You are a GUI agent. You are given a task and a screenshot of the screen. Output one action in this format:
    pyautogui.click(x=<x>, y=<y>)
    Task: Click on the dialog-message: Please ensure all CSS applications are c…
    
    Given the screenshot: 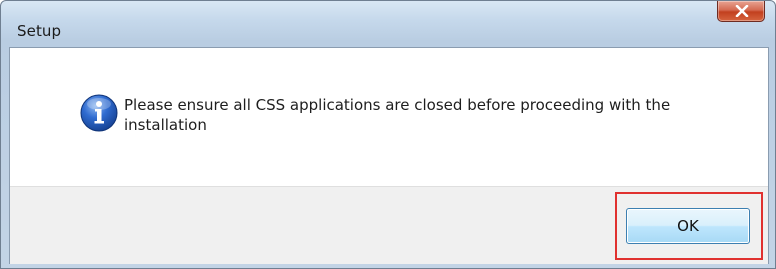 What is the action you would take?
    pyautogui.click(x=397, y=115)
    